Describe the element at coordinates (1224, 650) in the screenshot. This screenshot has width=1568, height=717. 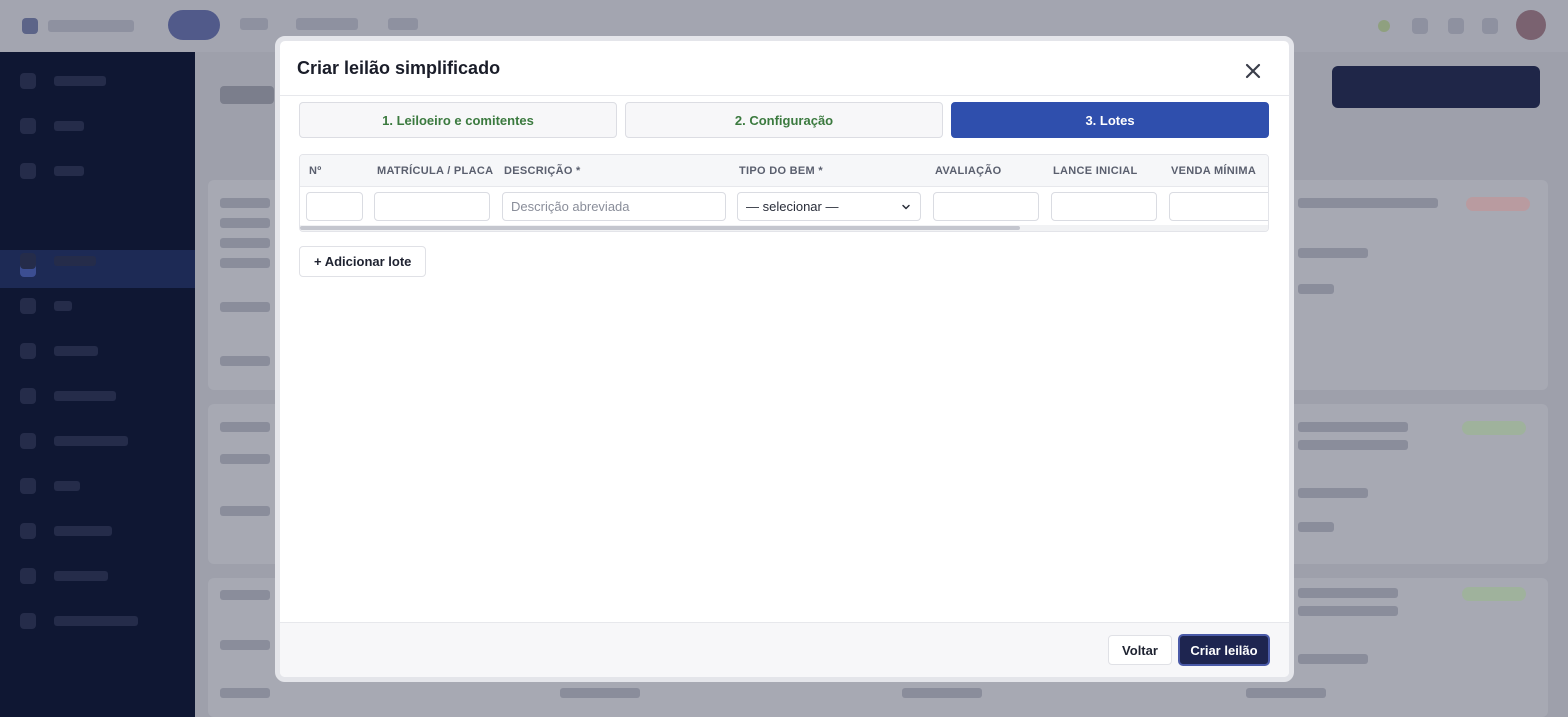
I see `create-auction-button: Criar leilão` at that location.